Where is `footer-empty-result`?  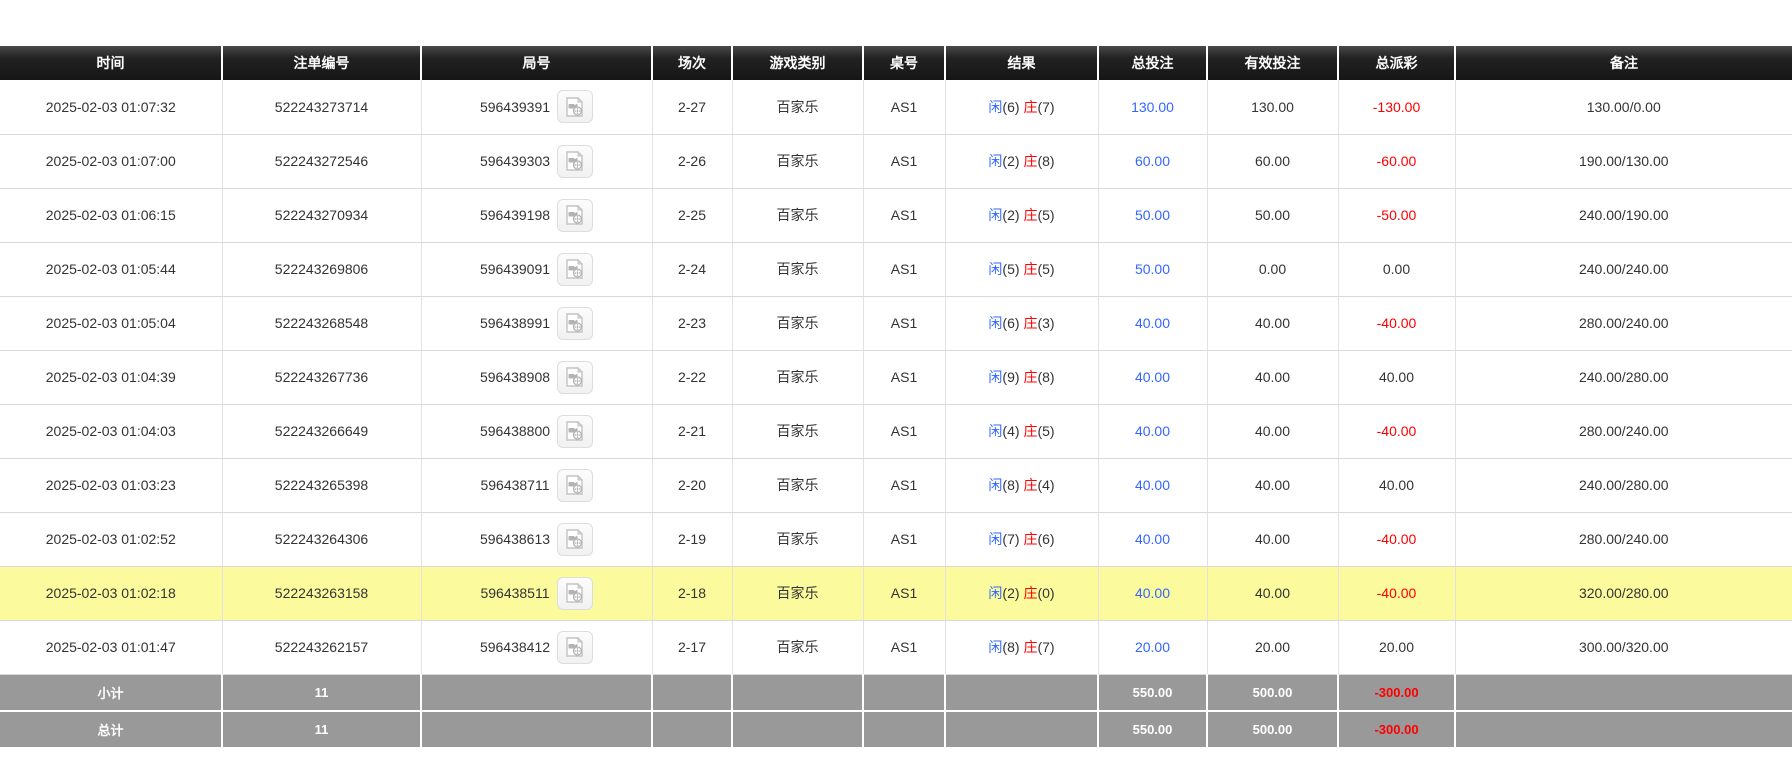
footer-empty-result is located at coordinates (1022, 693).